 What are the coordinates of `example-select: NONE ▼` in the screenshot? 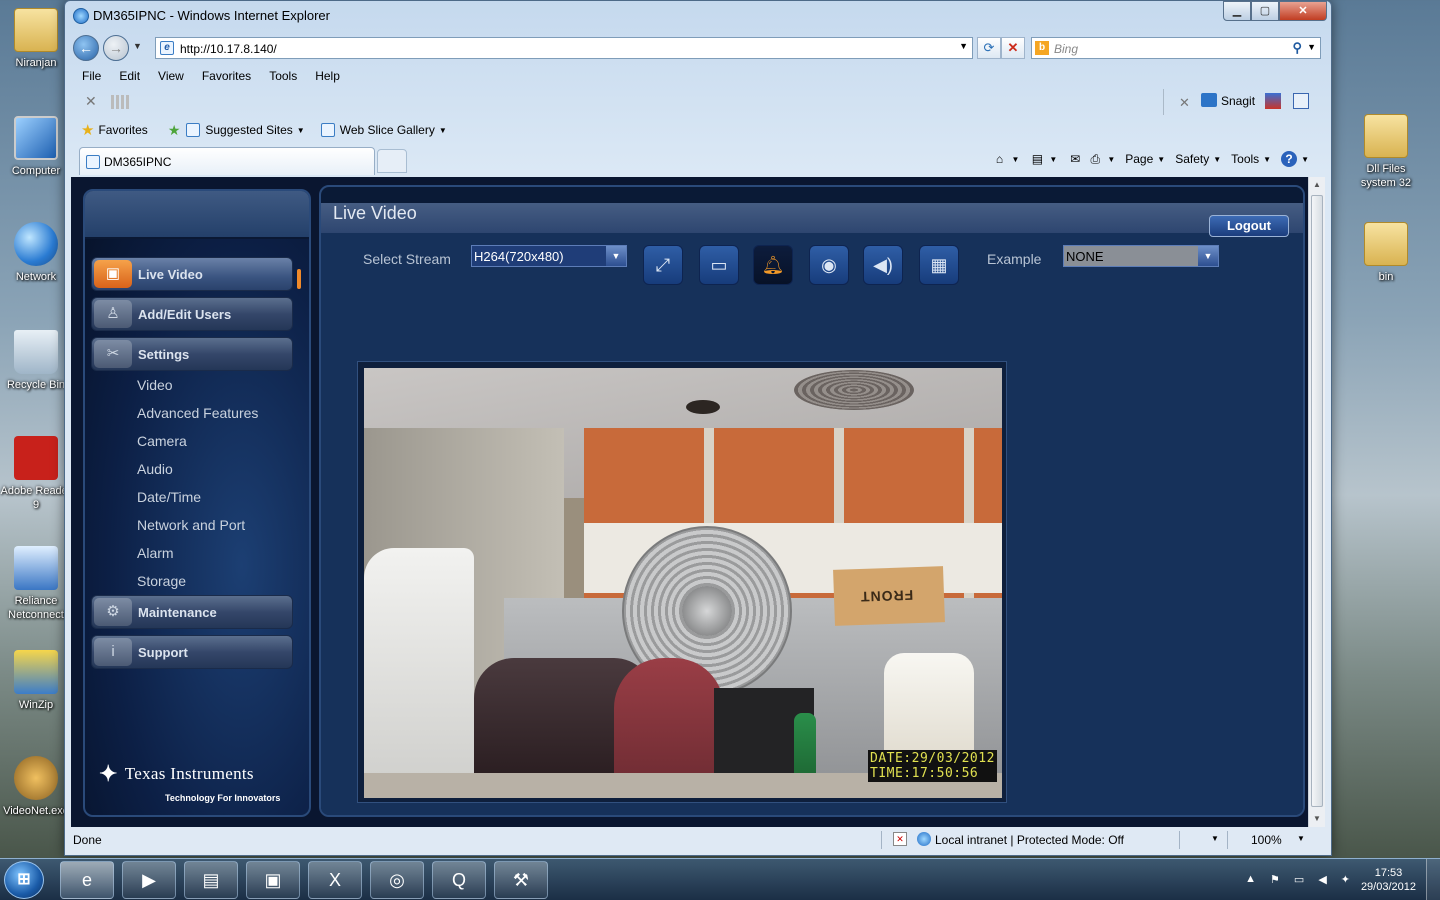 It's located at (1141, 256).